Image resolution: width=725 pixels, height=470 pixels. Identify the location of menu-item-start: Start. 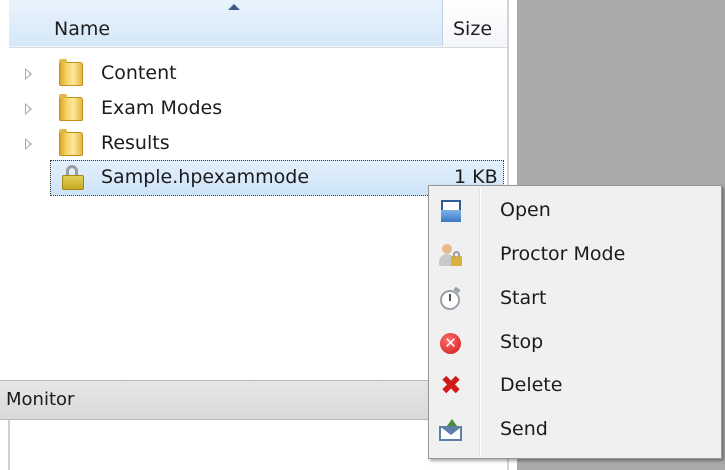
(575, 300).